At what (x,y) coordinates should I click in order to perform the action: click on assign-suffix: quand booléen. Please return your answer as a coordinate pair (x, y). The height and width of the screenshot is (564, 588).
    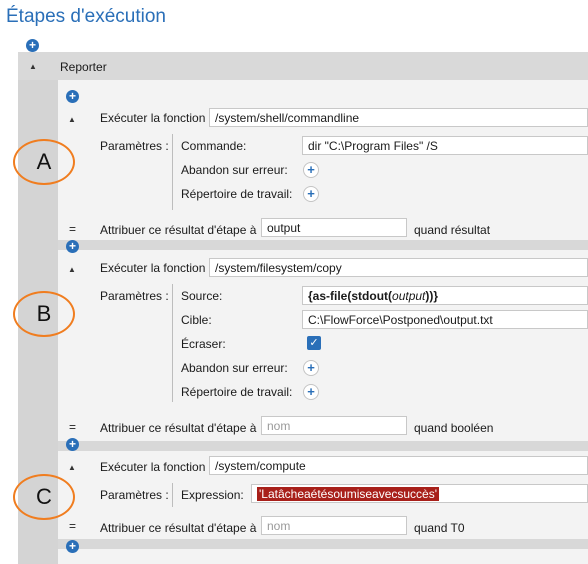
    Looking at the image, I should click on (454, 428).